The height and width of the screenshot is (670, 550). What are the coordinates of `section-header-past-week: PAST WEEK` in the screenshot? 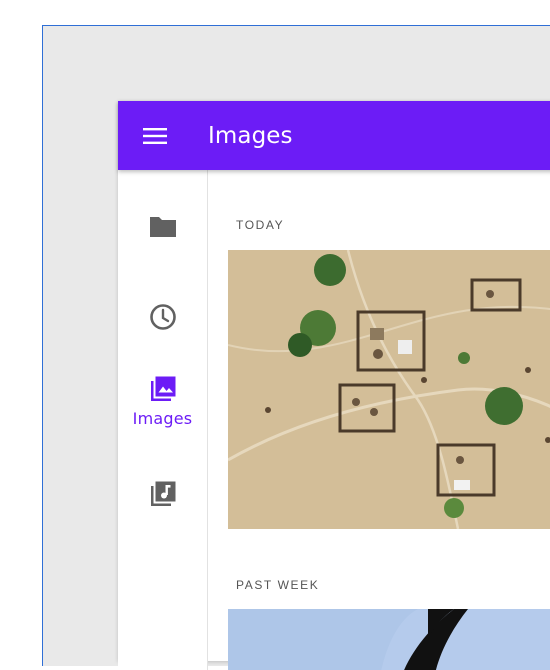 It's located at (278, 585).